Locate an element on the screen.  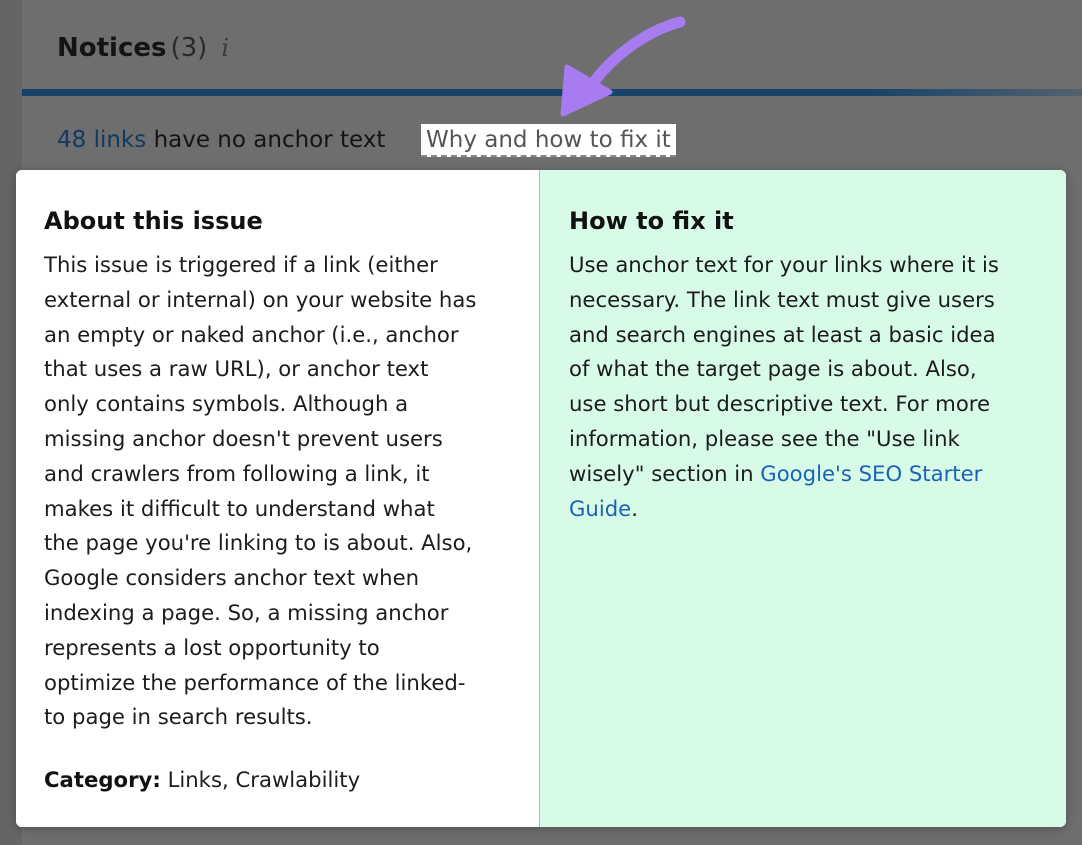
about-line: represents a lost opportunity to is located at coordinates (212, 647).